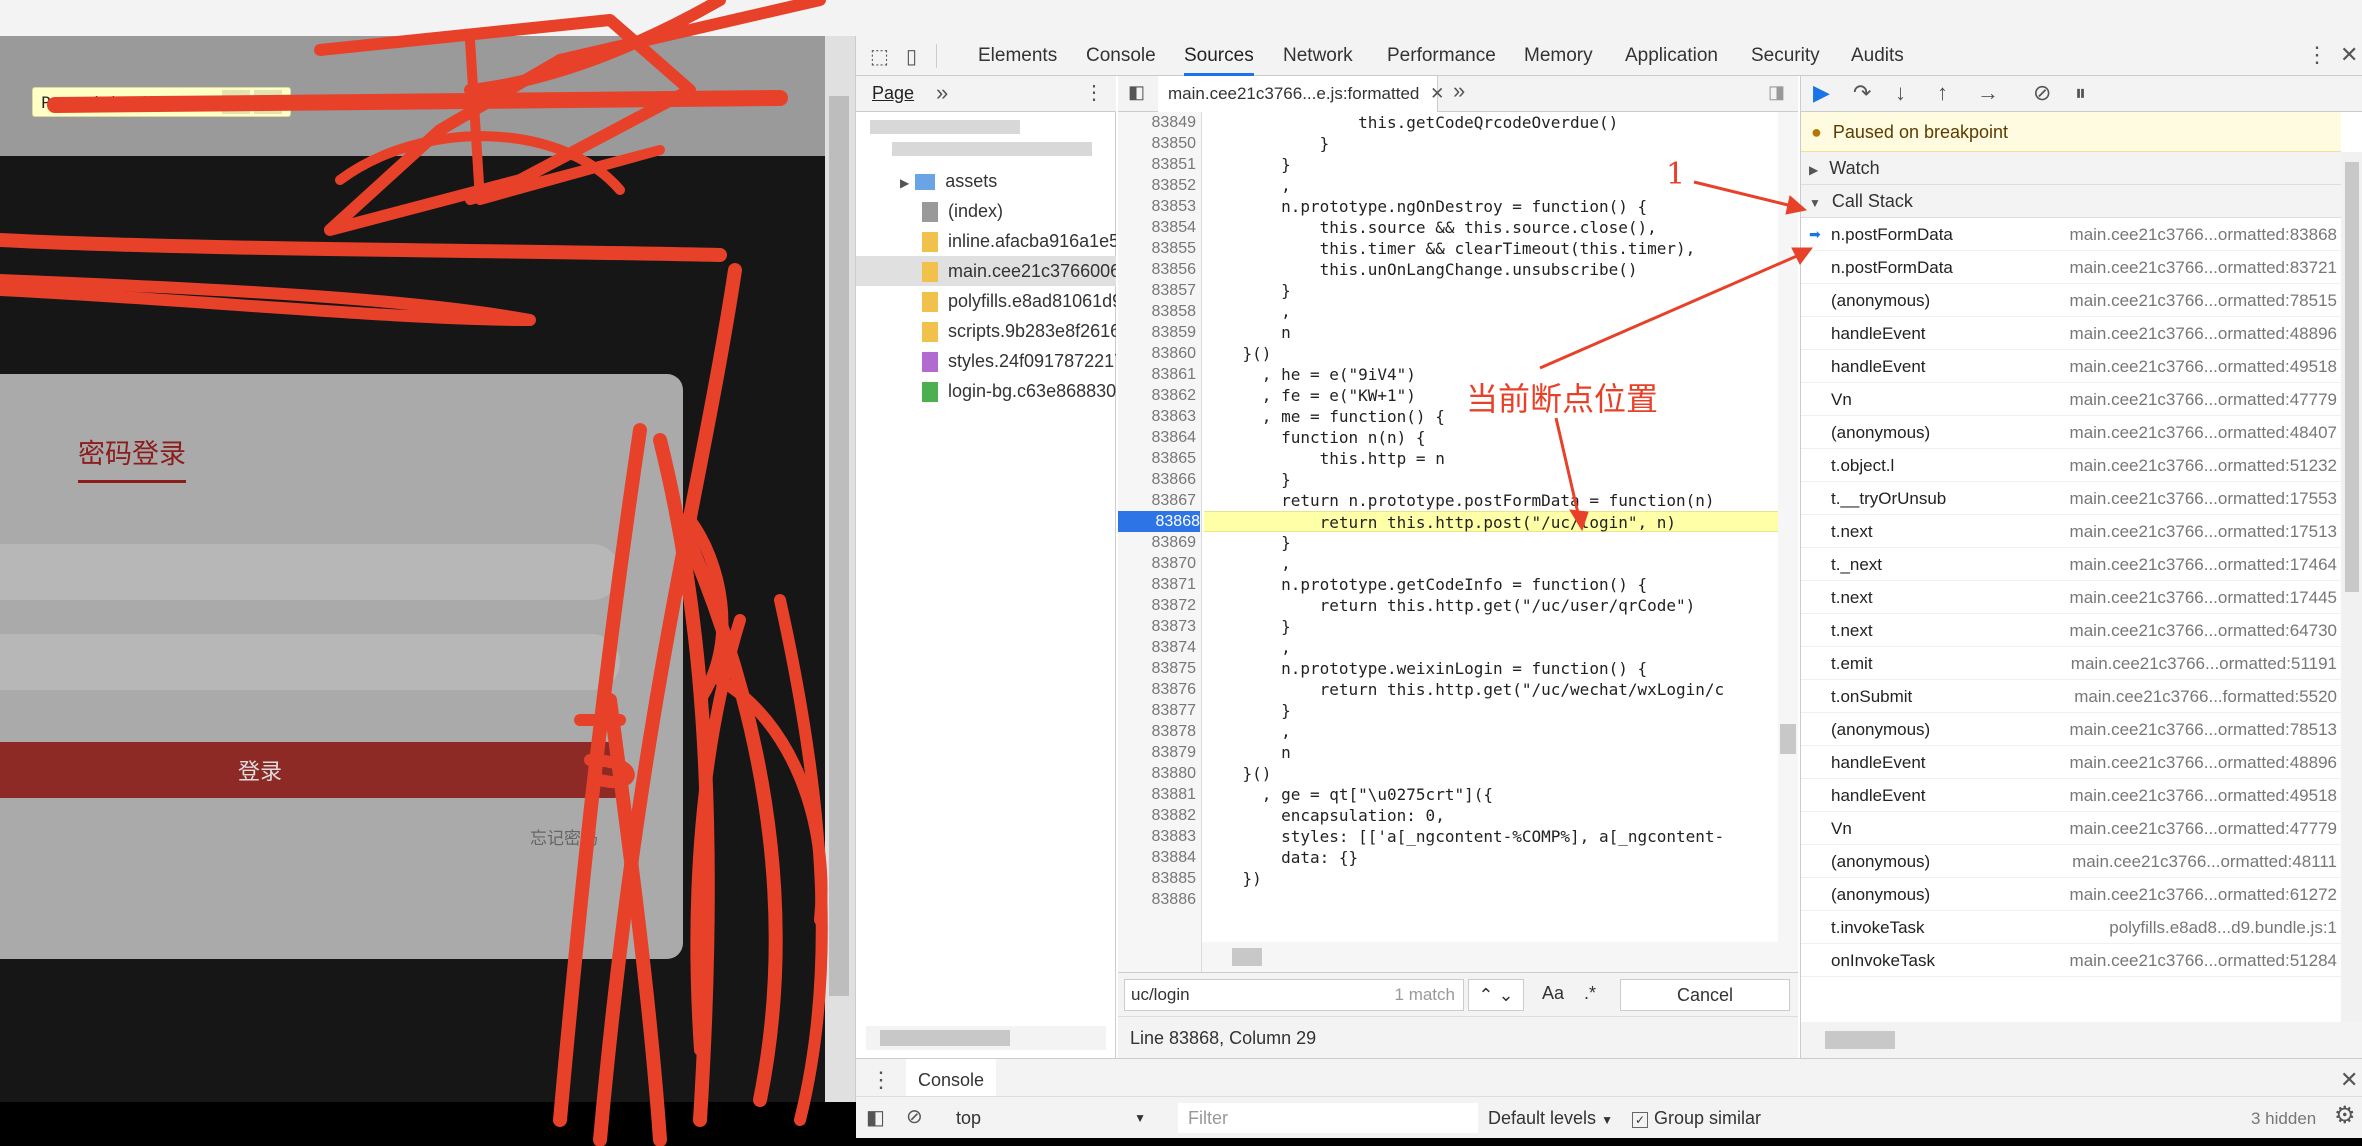  I want to click on line-number: 83876, so click(1157, 689).